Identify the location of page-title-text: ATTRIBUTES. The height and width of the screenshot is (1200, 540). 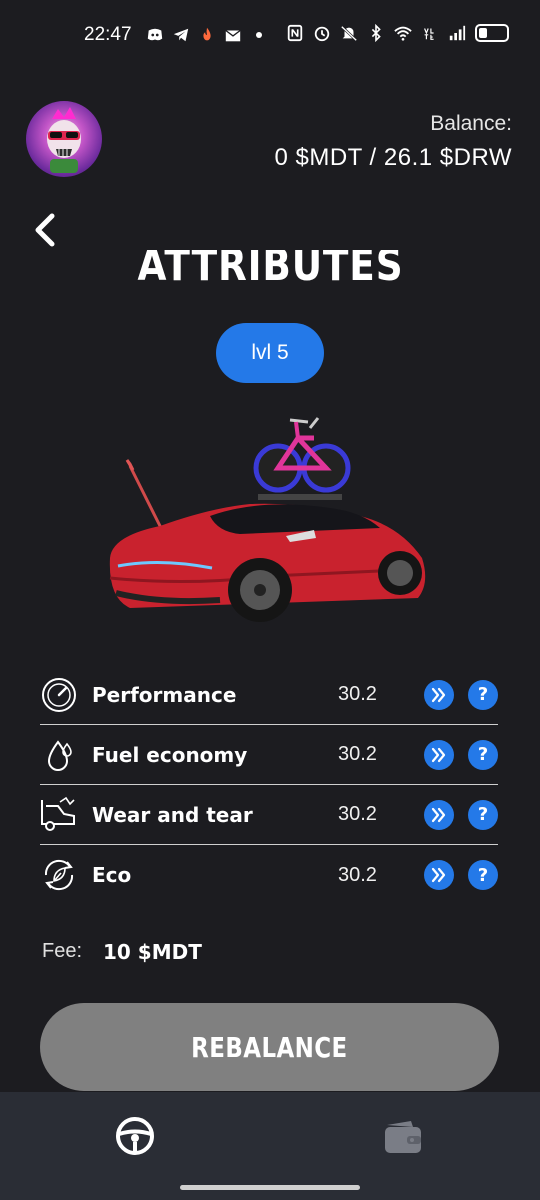
(269, 270).